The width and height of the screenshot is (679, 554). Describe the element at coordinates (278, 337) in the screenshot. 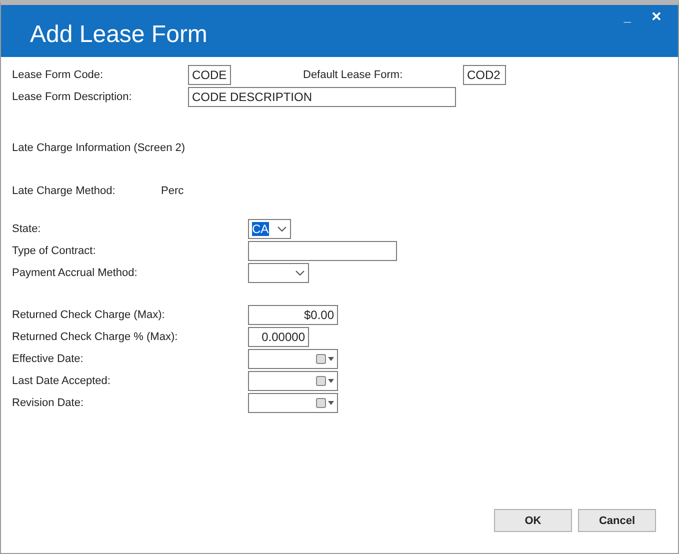

I see `input-field: 0.00000` at that location.